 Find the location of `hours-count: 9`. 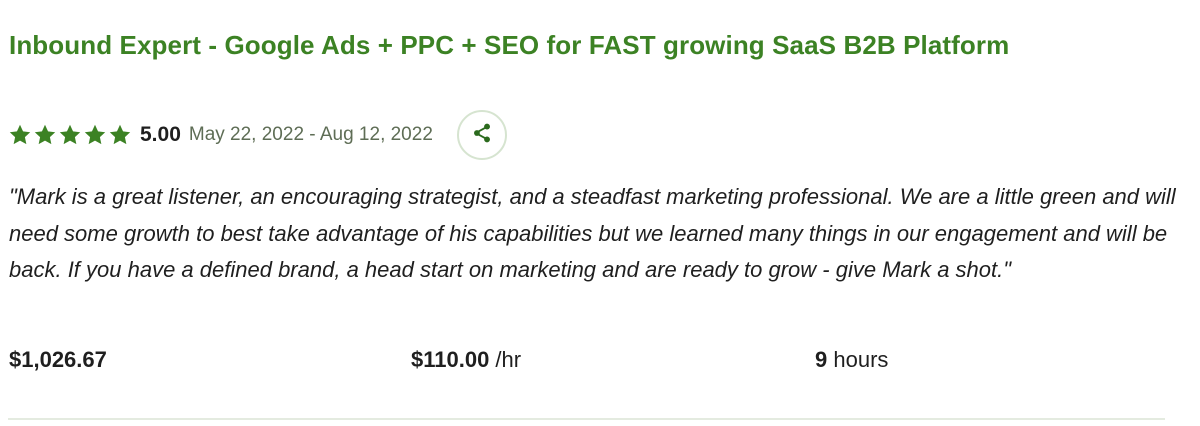

hours-count: 9 is located at coordinates (821, 359).